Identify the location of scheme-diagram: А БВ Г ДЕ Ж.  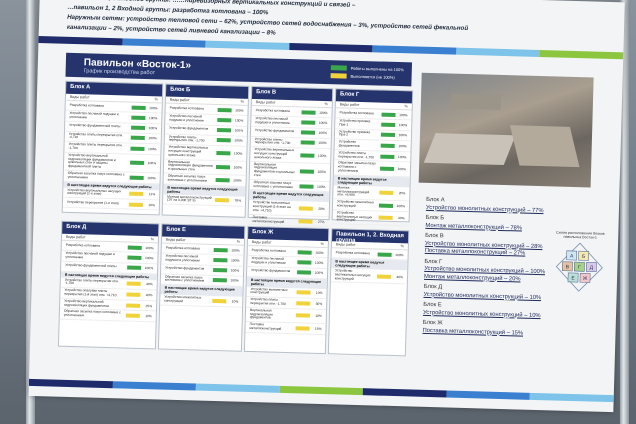
(579, 268).